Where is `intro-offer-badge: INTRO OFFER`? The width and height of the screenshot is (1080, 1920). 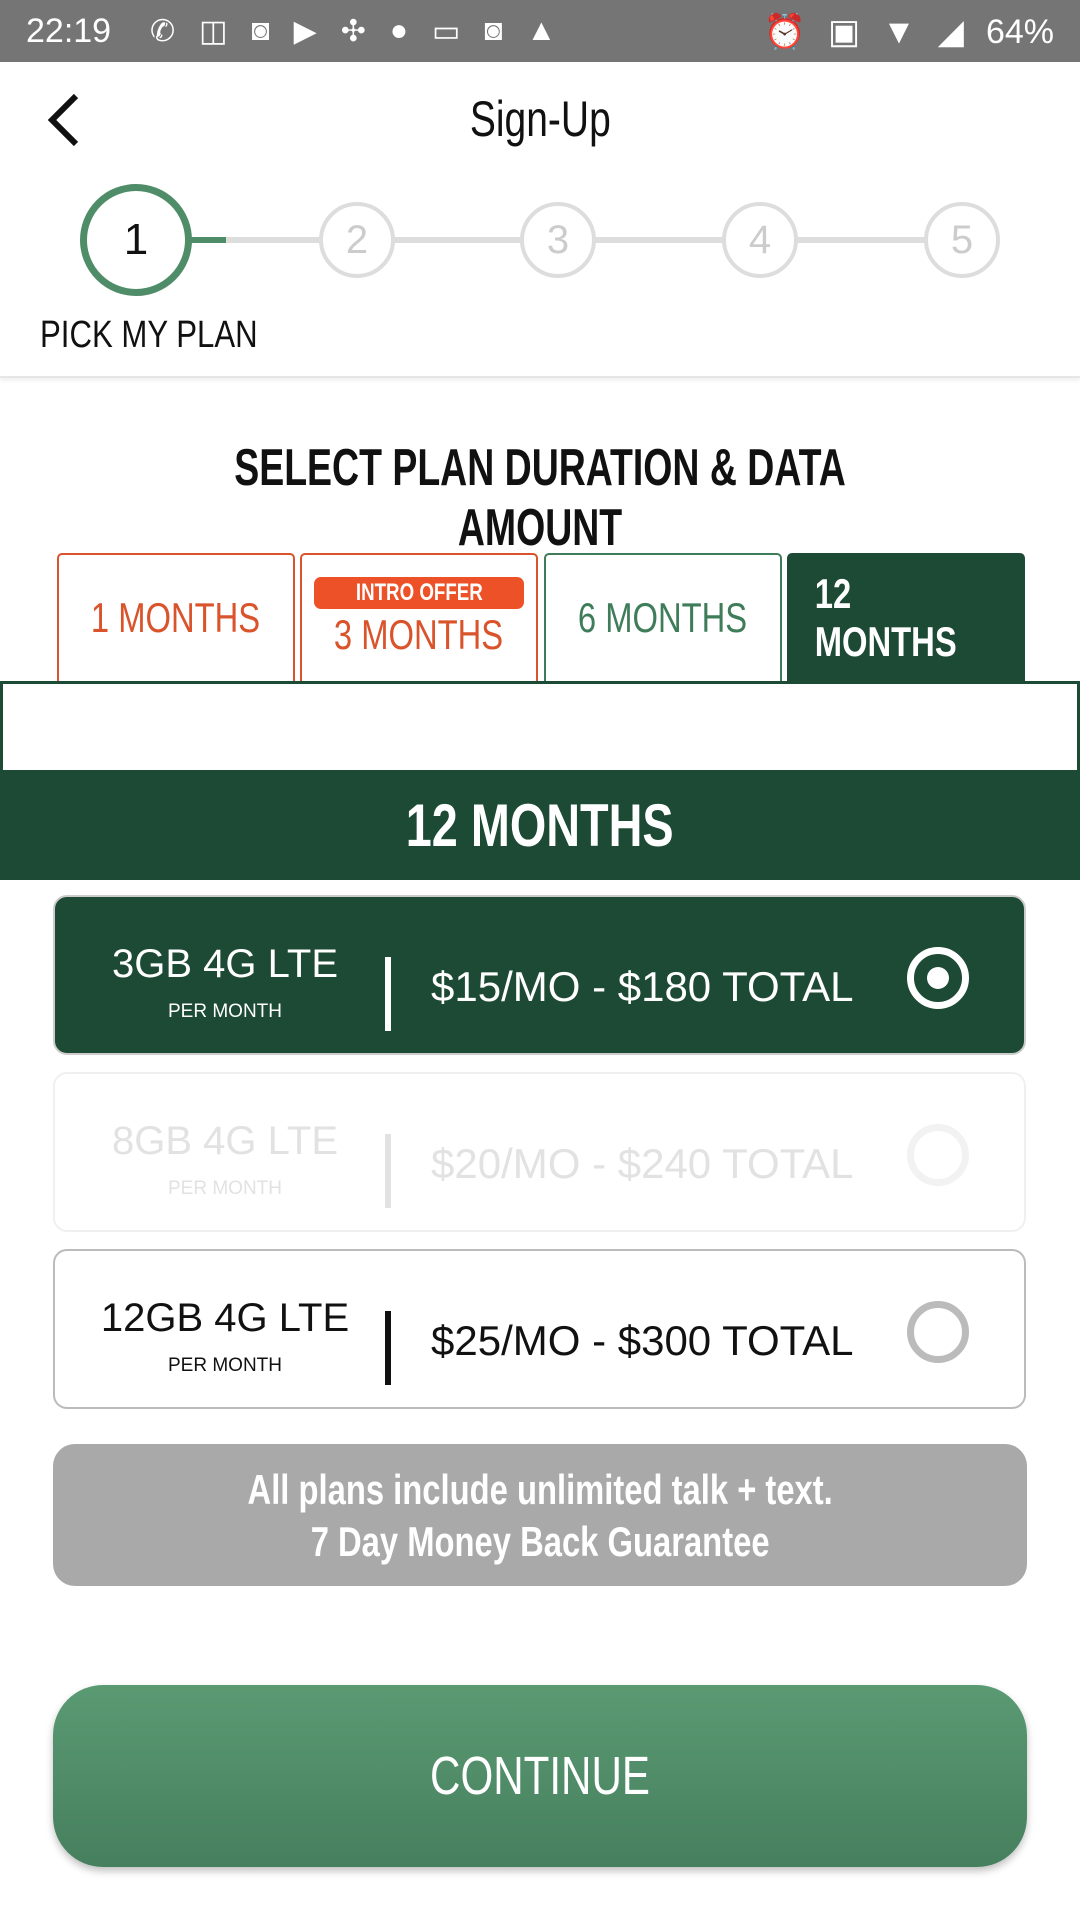 intro-offer-badge: INTRO OFFER is located at coordinates (419, 593).